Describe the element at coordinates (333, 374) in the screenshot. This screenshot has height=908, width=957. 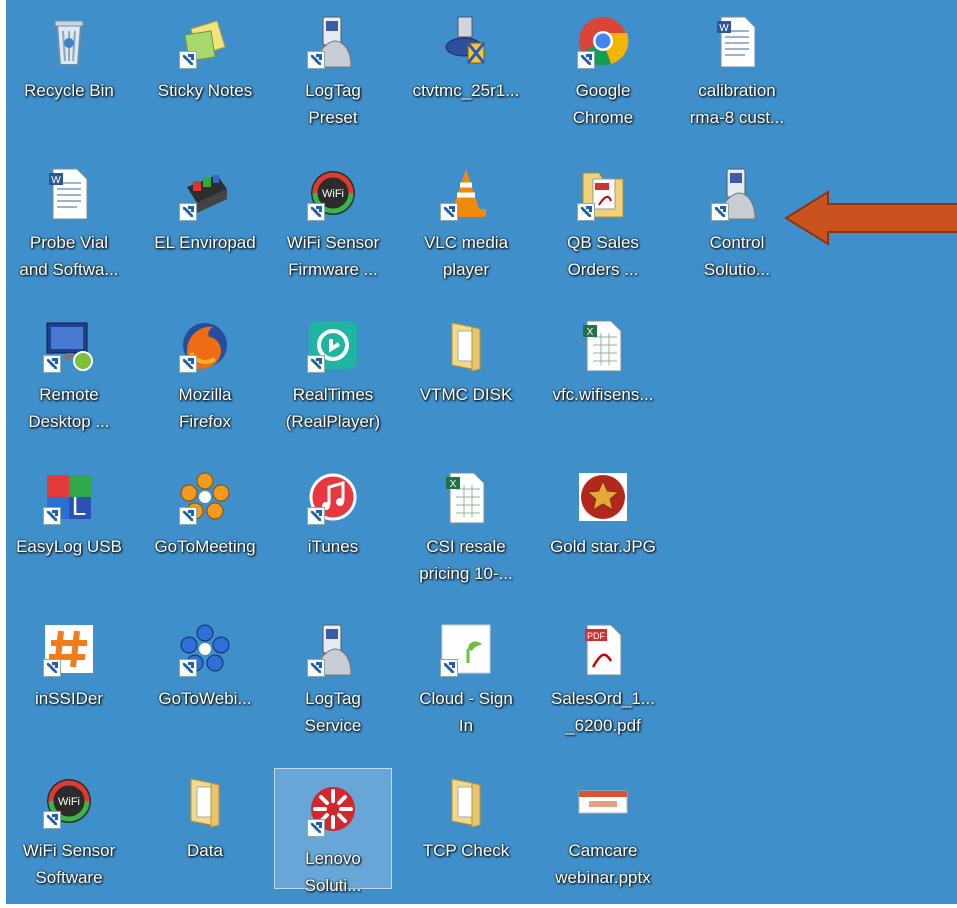
I see `desktop-icon-realtimes: RealTimes (RealPlayer)` at that location.